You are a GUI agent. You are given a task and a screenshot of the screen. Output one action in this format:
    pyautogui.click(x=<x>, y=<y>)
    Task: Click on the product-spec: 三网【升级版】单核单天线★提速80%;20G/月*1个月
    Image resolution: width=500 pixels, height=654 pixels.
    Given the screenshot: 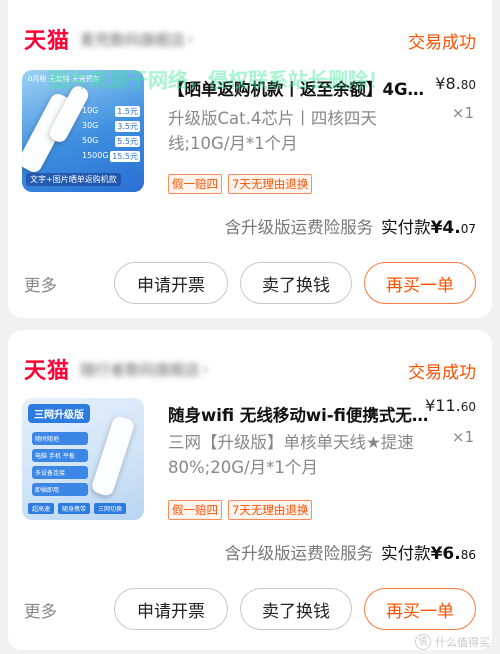 What is the action you would take?
    pyautogui.click(x=291, y=455)
    